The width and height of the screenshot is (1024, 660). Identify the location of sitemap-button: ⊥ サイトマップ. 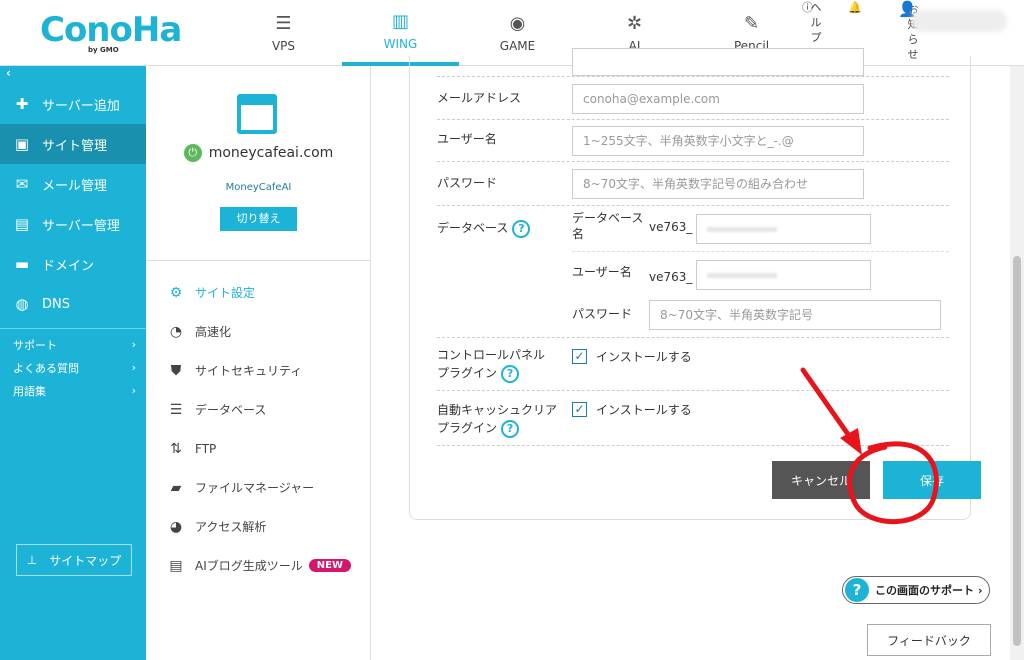
(74, 560).